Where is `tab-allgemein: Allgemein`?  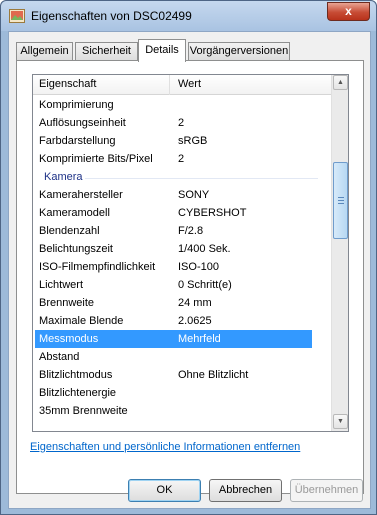 tab-allgemein: Allgemein is located at coordinates (44, 51).